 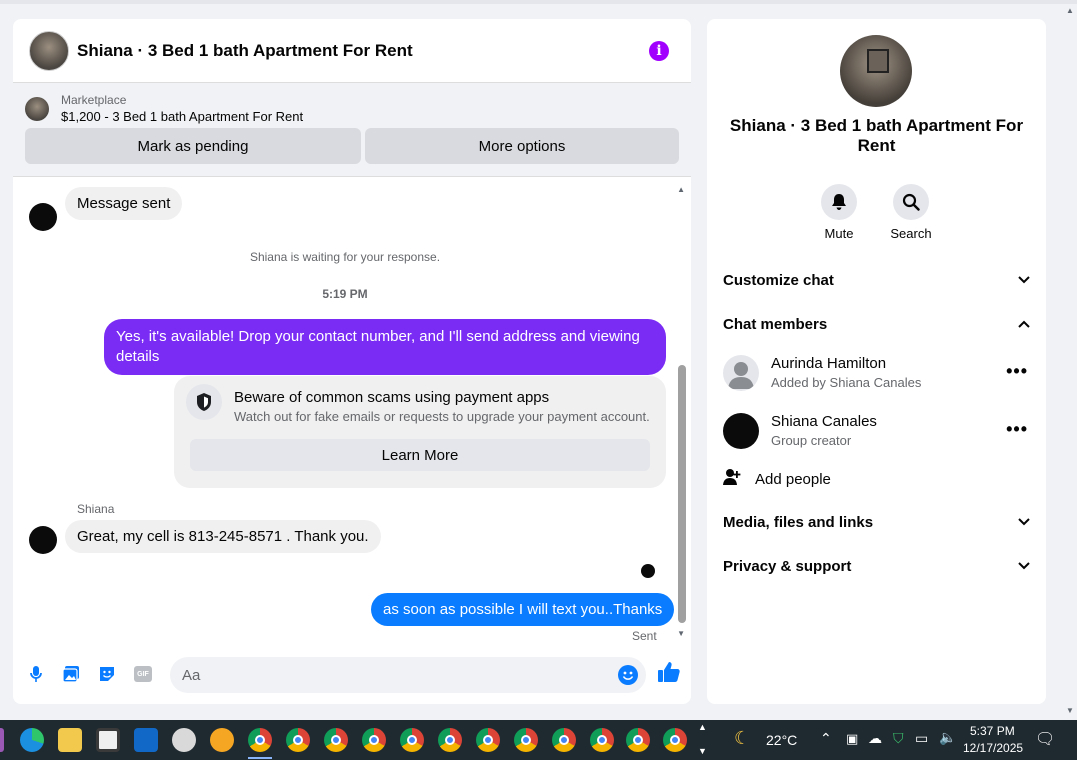 I want to click on privacy-support-section: Privacy & support, so click(x=876, y=566).